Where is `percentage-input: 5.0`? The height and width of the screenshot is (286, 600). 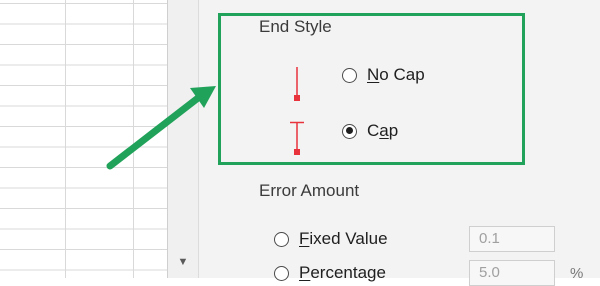 percentage-input: 5.0 is located at coordinates (512, 273).